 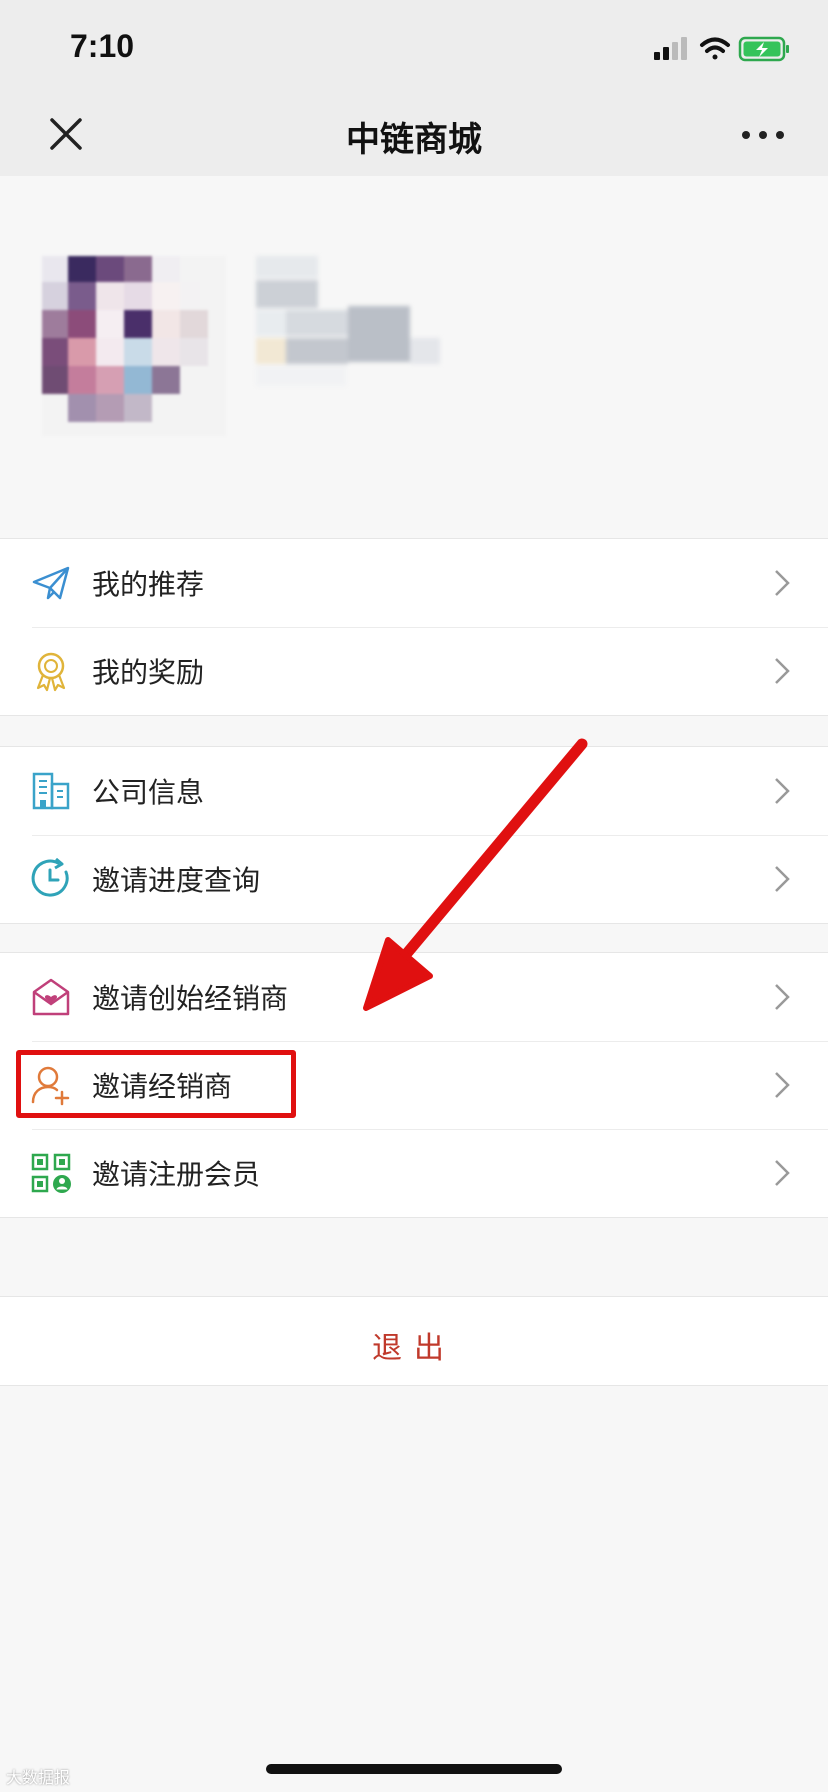 What do you see at coordinates (148, 584) in the screenshot?
I see `menu-item-label: 我的推荐` at bounding box center [148, 584].